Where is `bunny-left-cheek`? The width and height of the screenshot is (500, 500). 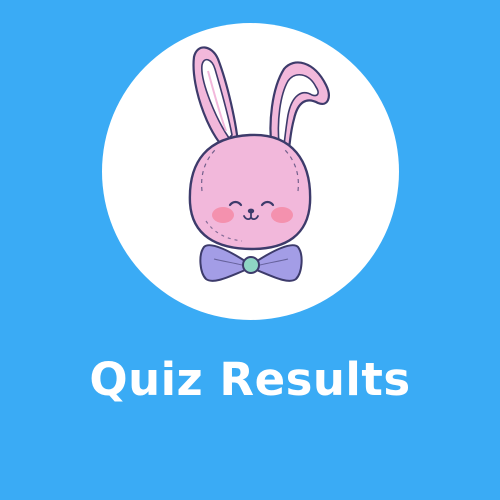 bunny-left-cheek is located at coordinates (223, 215).